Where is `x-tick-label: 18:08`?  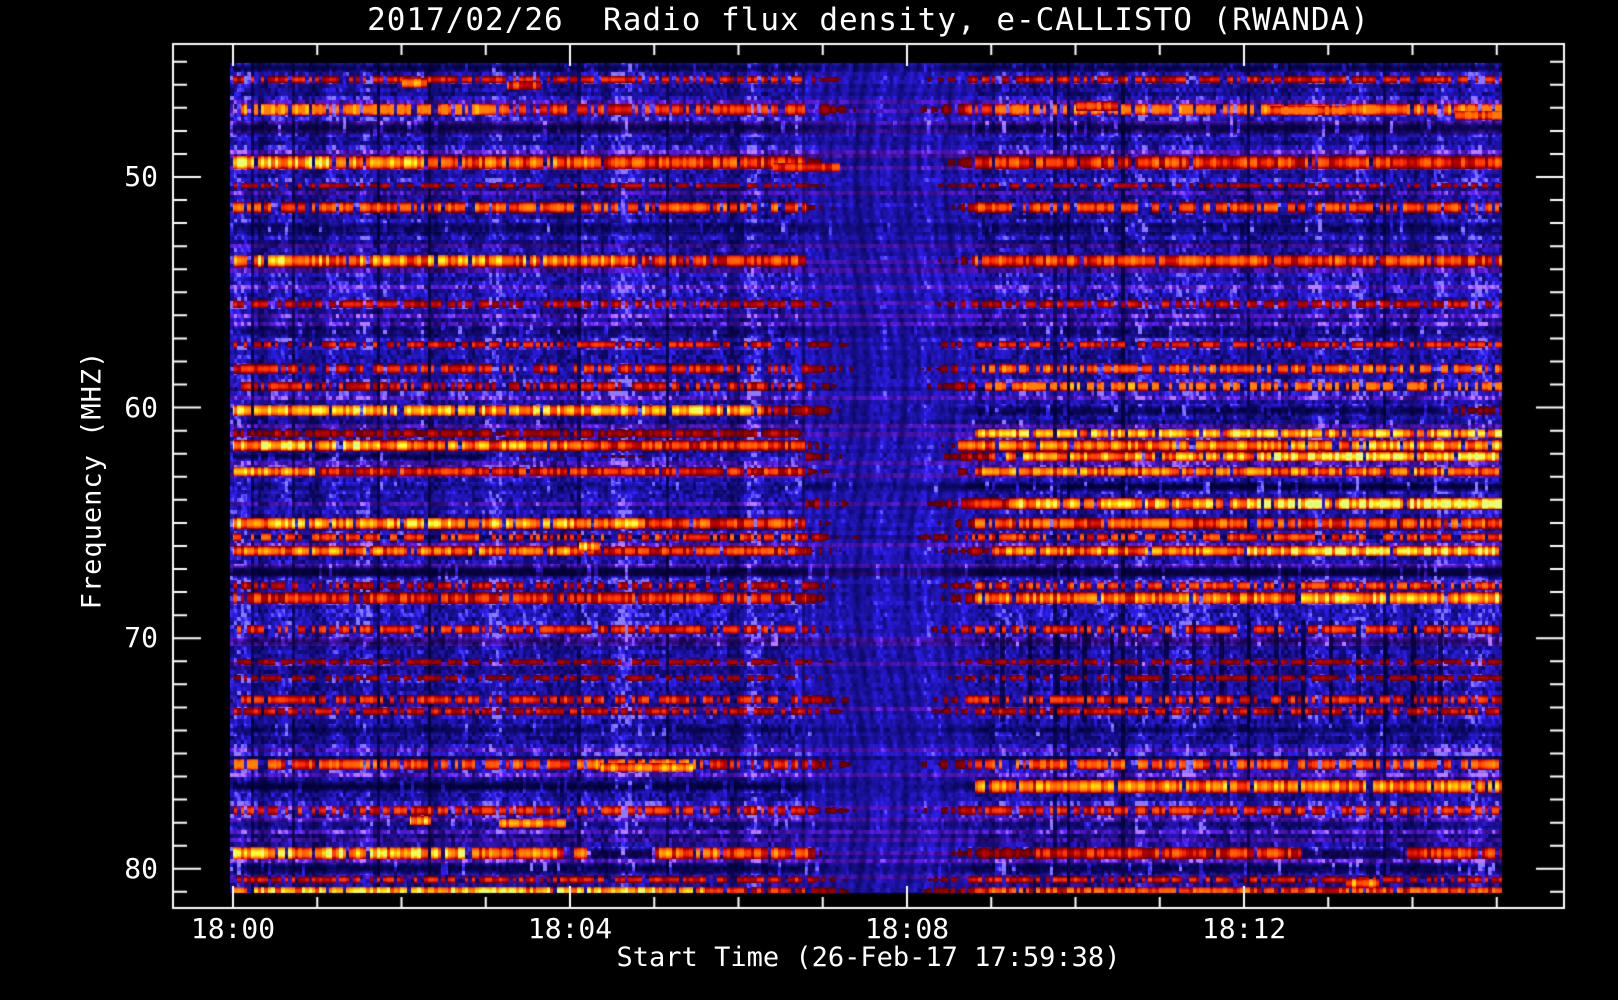
x-tick-label: 18:08 is located at coordinates (907, 928).